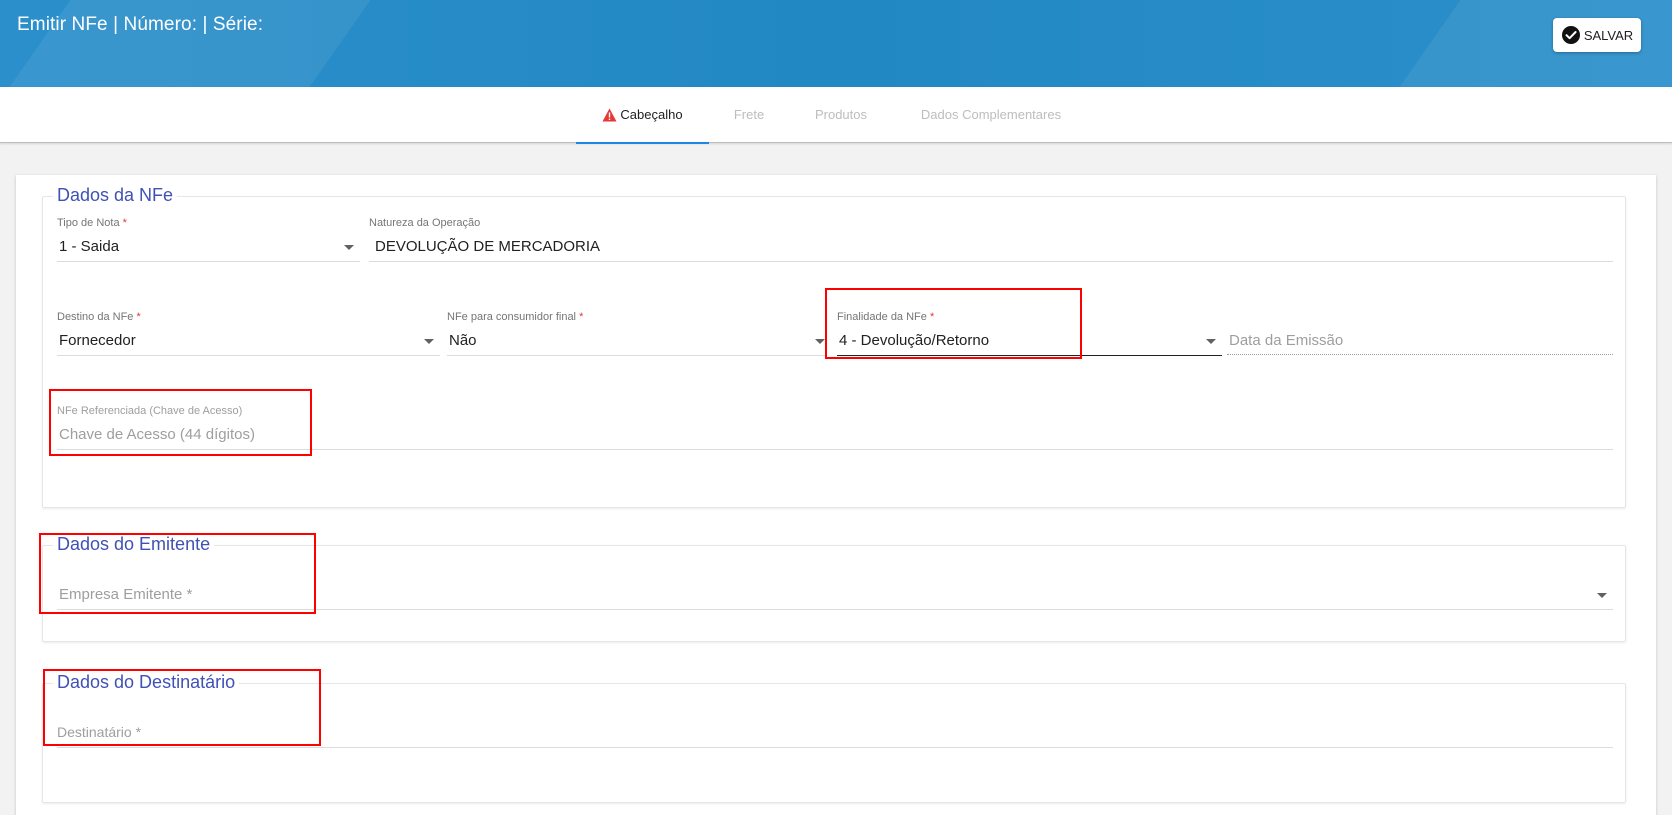 This screenshot has height=815, width=1672. What do you see at coordinates (248, 333) in the screenshot?
I see `destino-nfe-select: Destino da NFe * Fornecedor` at bounding box center [248, 333].